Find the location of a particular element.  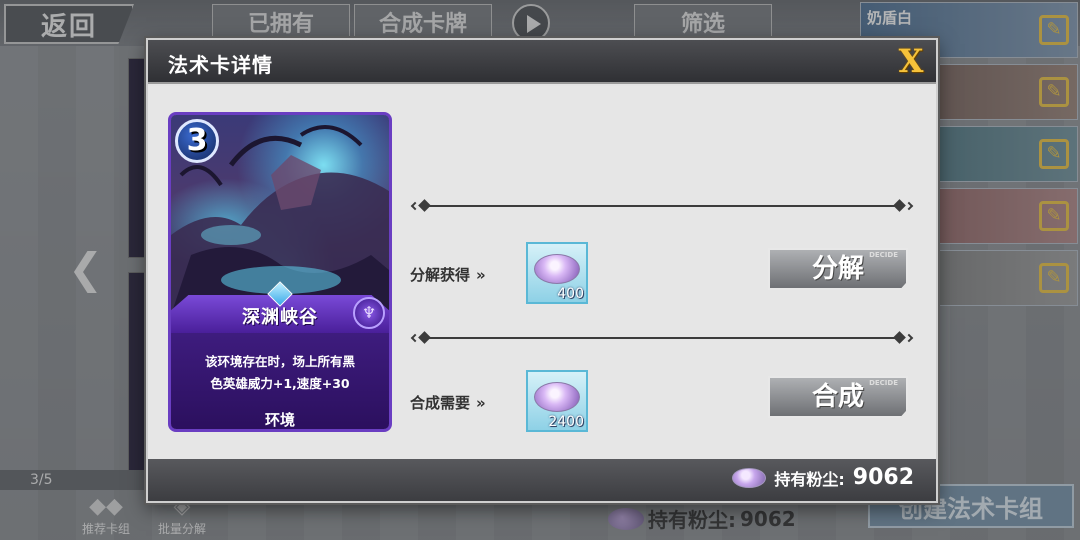

disenchant-row-label: 分解获得 » is located at coordinates (448, 274).